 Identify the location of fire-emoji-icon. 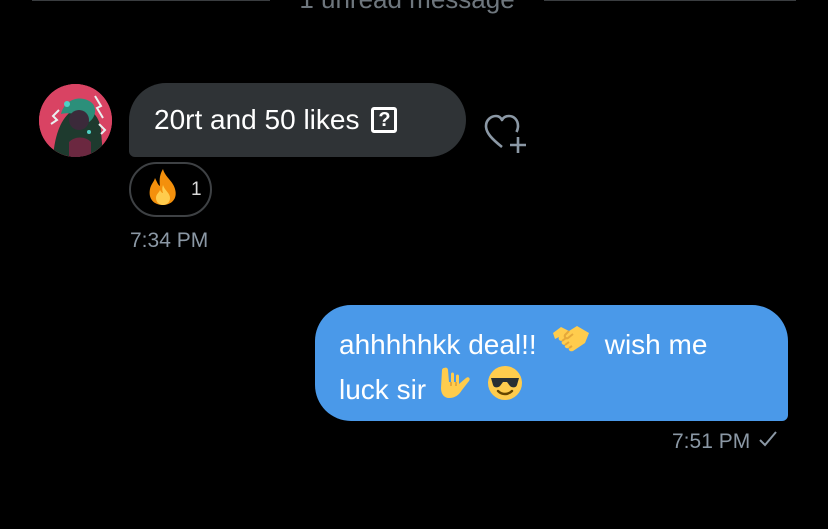
(163, 189).